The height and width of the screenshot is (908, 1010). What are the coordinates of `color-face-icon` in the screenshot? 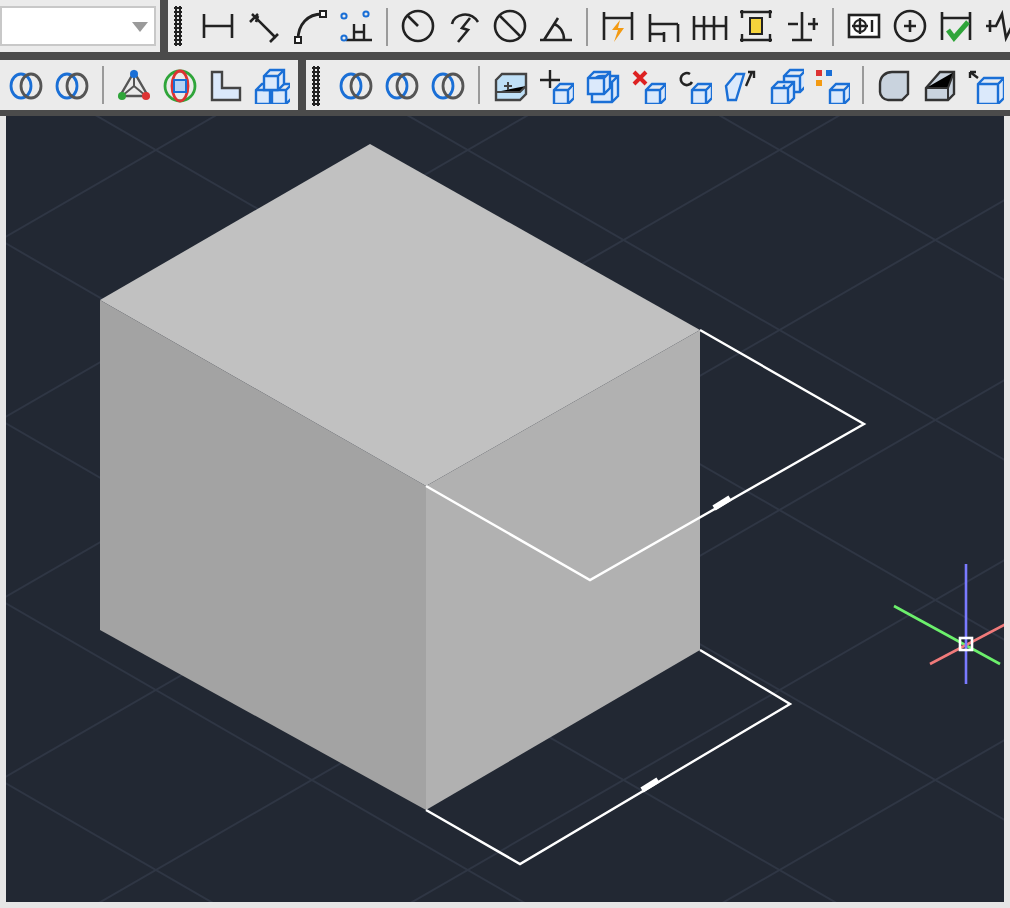 It's located at (832, 85).